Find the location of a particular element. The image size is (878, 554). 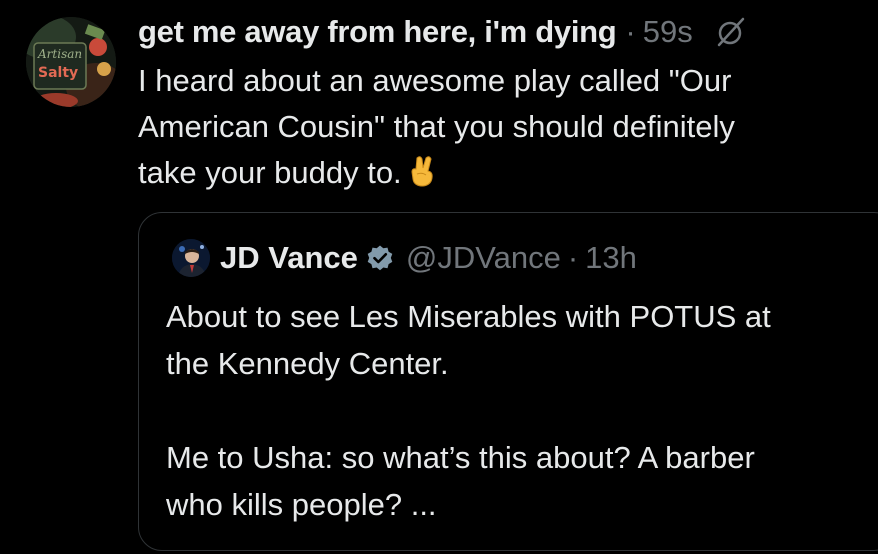

avatar-sign-bottom: Salty is located at coordinates (58, 73).